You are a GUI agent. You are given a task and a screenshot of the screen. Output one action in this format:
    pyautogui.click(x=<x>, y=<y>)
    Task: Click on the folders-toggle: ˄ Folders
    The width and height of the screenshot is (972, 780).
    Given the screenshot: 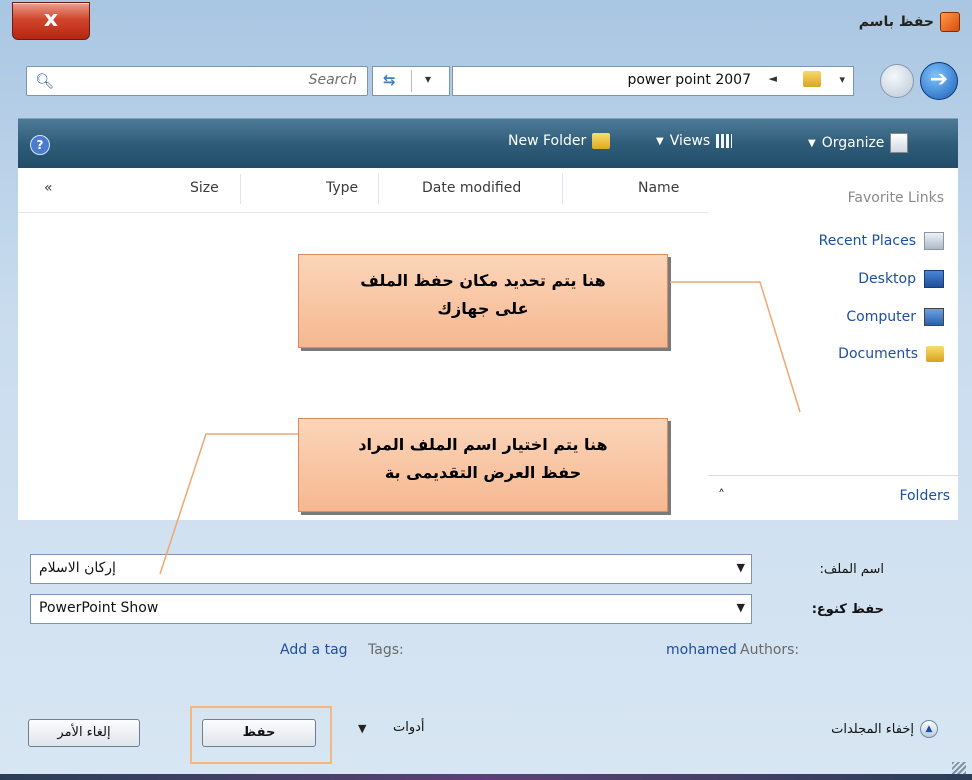 What is the action you would take?
    pyautogui.click(x=833, y=497)
    